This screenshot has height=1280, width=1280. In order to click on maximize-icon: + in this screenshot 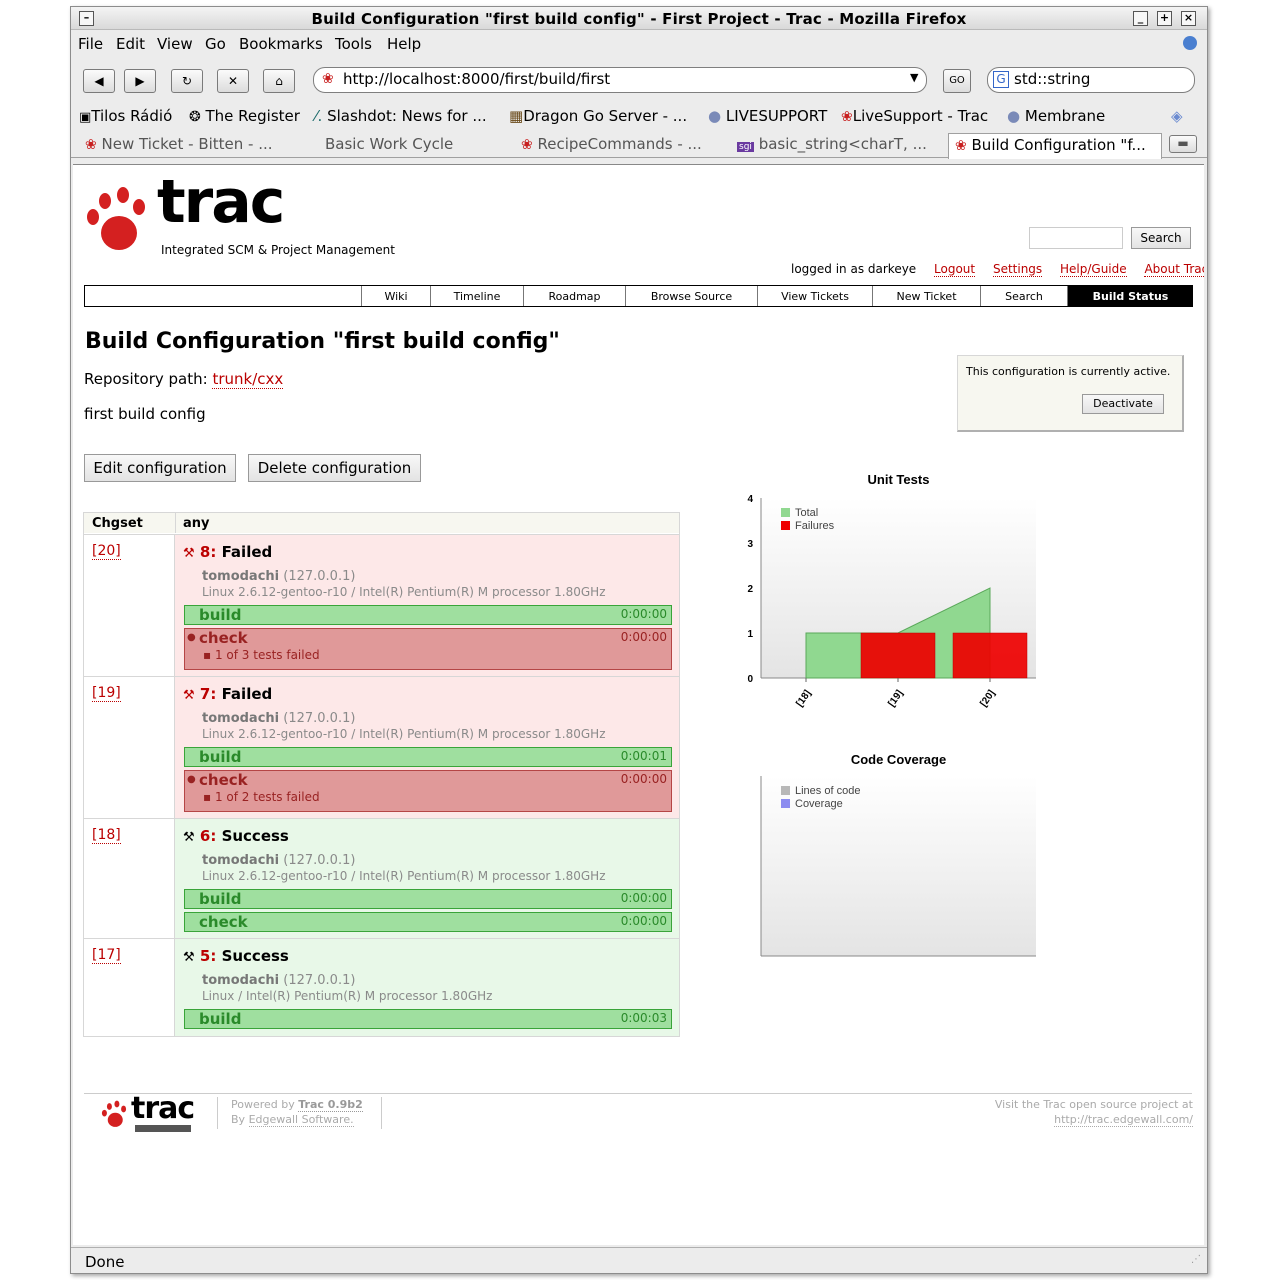, I will do `click(1164, 18)`.